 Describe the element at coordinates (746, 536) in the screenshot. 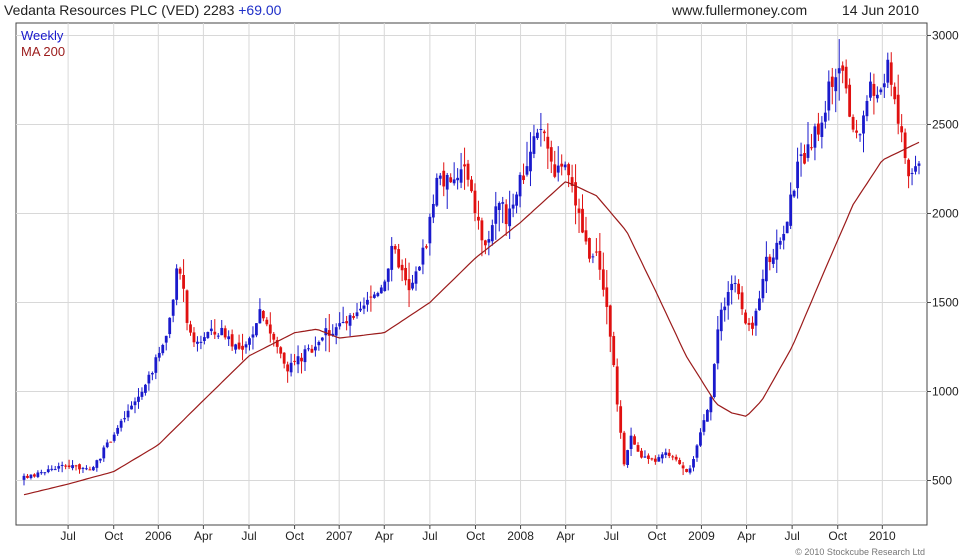

I see `x-tick-label: Apr` at that location.